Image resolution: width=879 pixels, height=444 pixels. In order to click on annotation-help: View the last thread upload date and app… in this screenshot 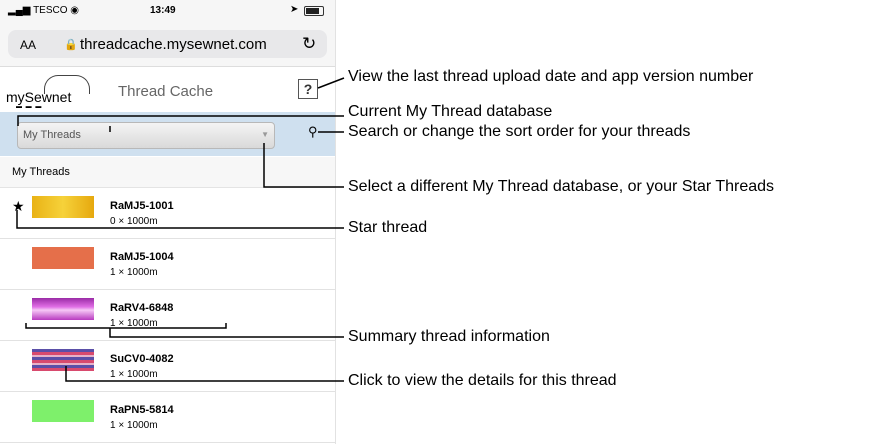, I will do `click(551, 76)`.